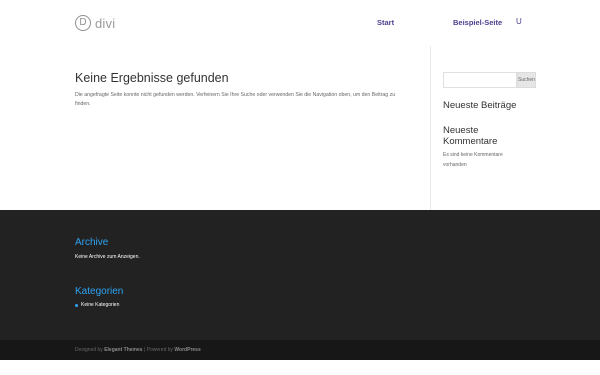 This screenshot has width=600, height=375. I want to click on page-bottom-blank, so click(300, 367).